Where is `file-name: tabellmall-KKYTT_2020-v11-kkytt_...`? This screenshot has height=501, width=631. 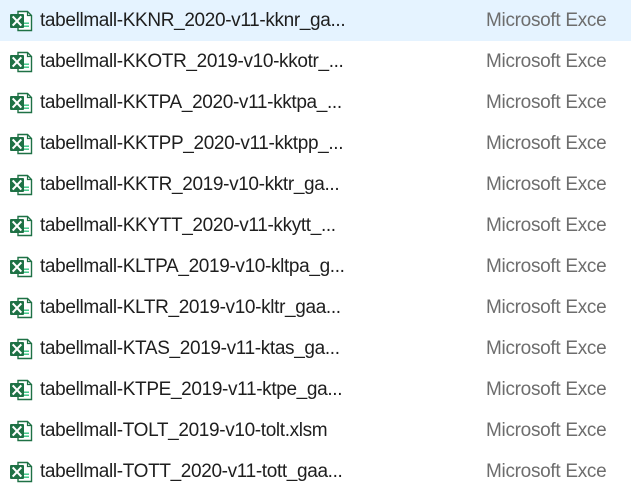
file-name: tabellmall-KKYTT_2020-v11-kkytt_... is located at coordinates (188, 225).